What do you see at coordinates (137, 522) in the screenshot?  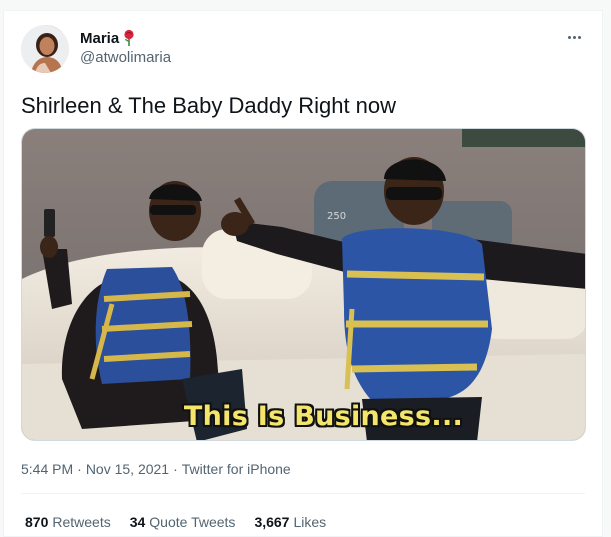 I see `quote-tweets-count: 34` at bounding box center [137, 522].